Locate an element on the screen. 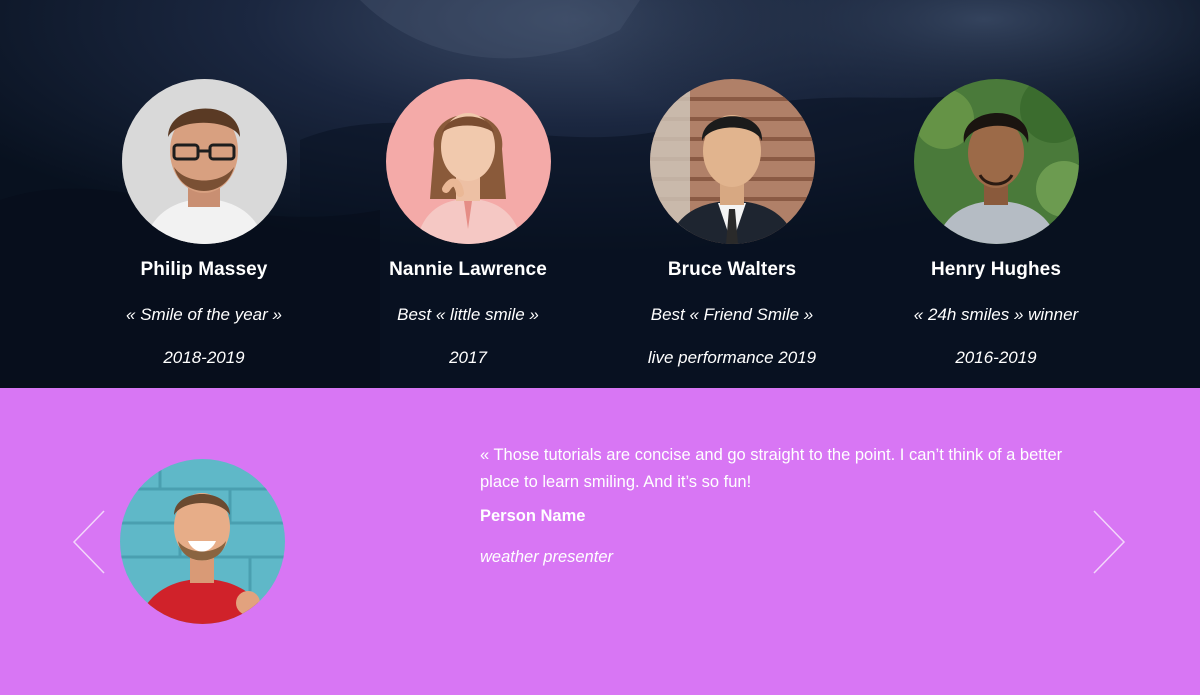  member-award: Best « little smile » is located at coordinates (468, 314).